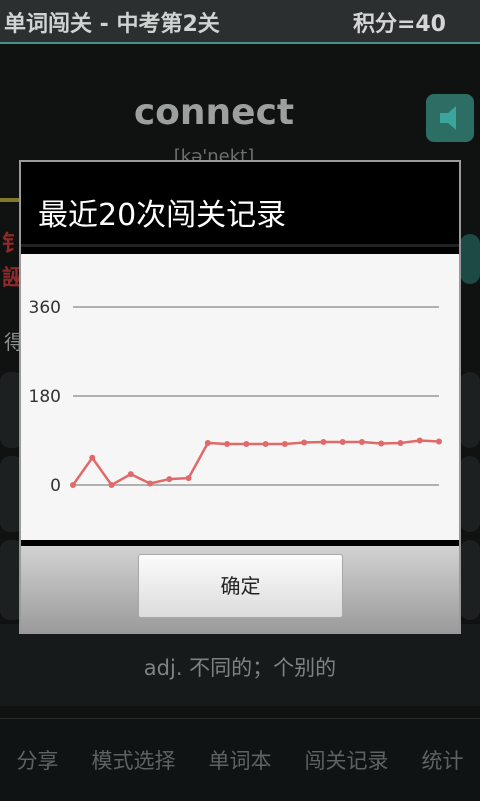 This screenshot has width=480, height=801. Describe the element at coordinates (240, 245) in the screenshot. I see `dialog-divider` at that location.